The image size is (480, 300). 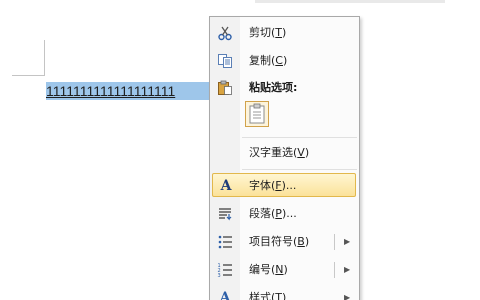 I want to click on ribbon-edge, so click(x=350, y=1).